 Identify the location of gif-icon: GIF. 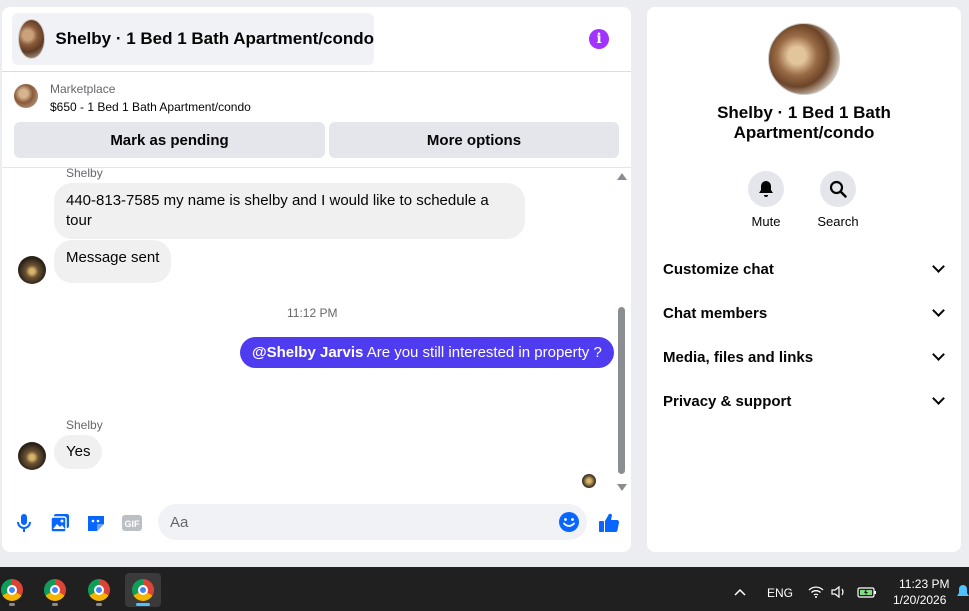
(132, 523).